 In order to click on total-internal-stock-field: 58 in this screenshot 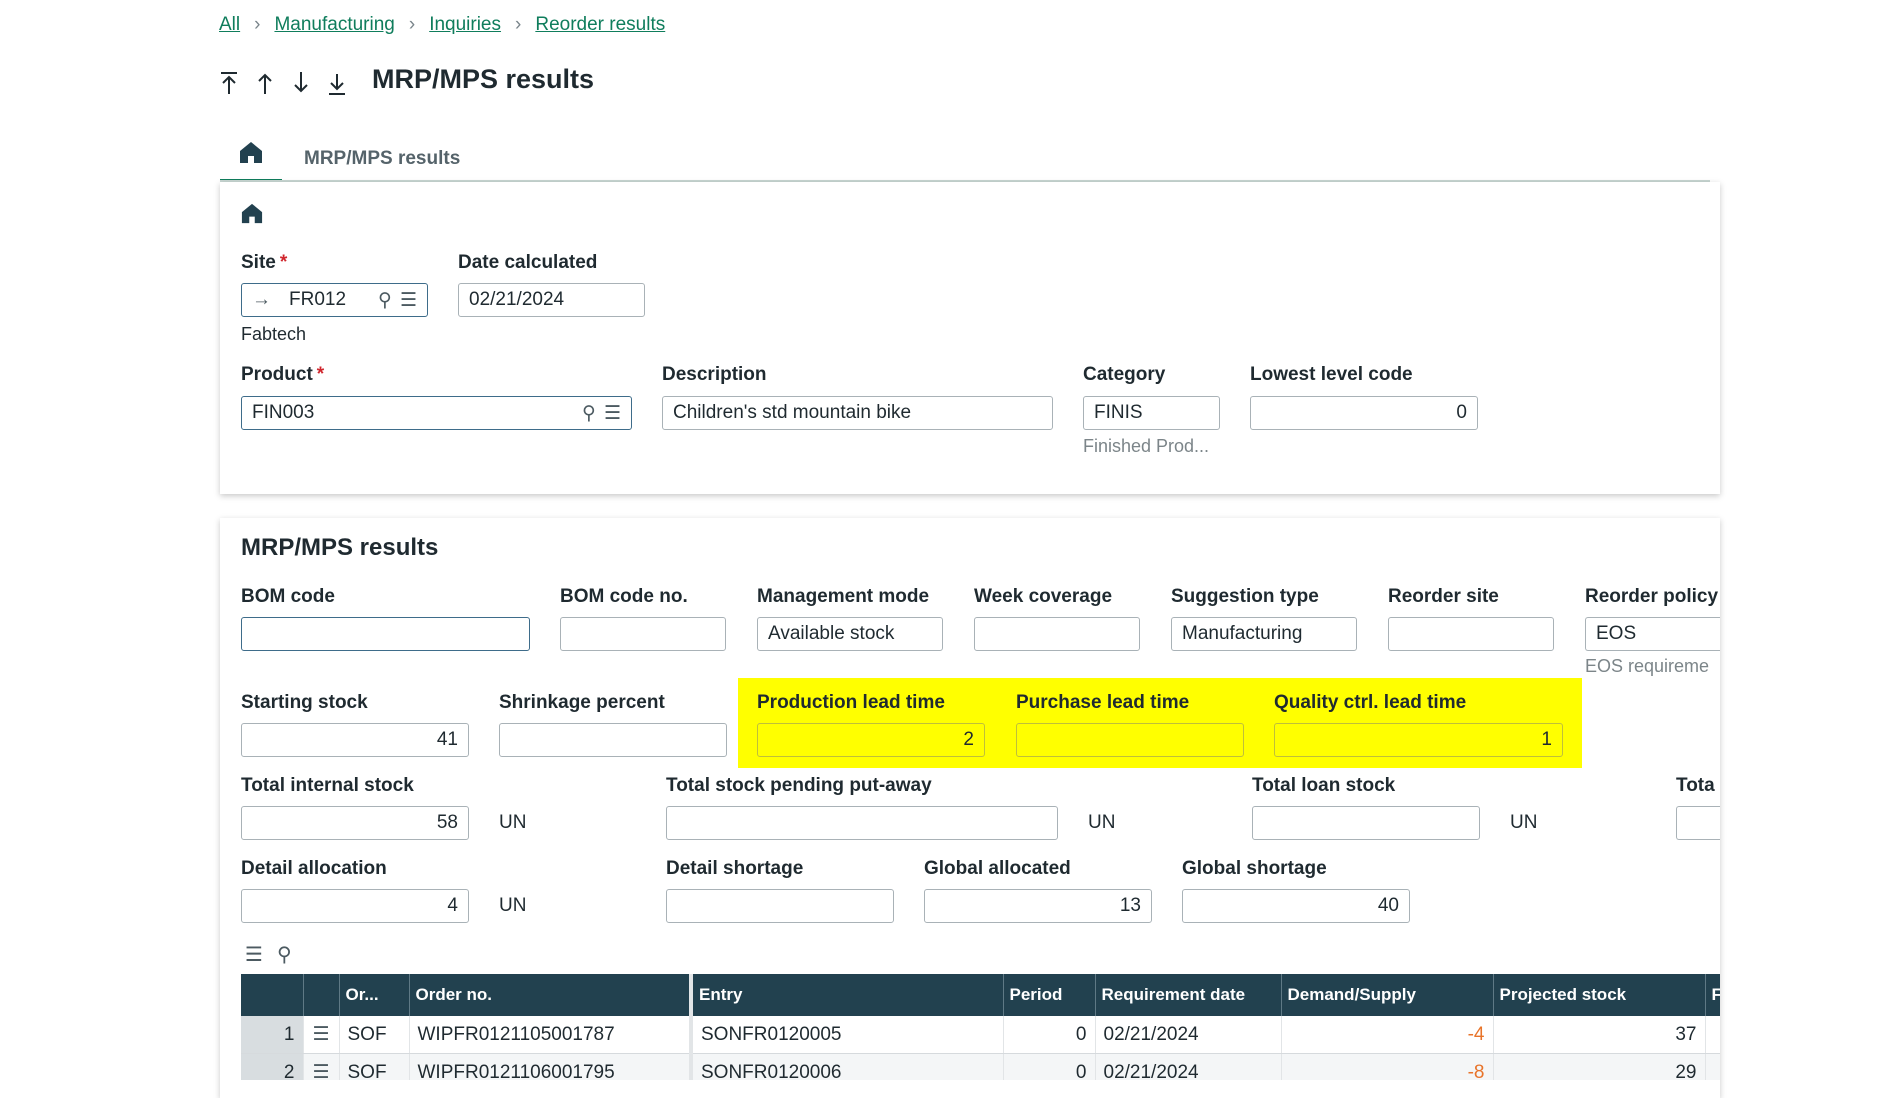, I will do `click(355, 823)`.